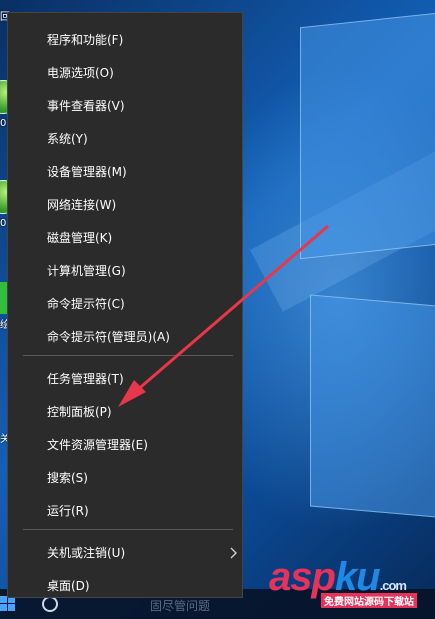  What do you see at coordinates (369, 600) in the screenshot?
I see `watermark-tagline: 免费网站源码下载站` at bounding box center [369, 600].